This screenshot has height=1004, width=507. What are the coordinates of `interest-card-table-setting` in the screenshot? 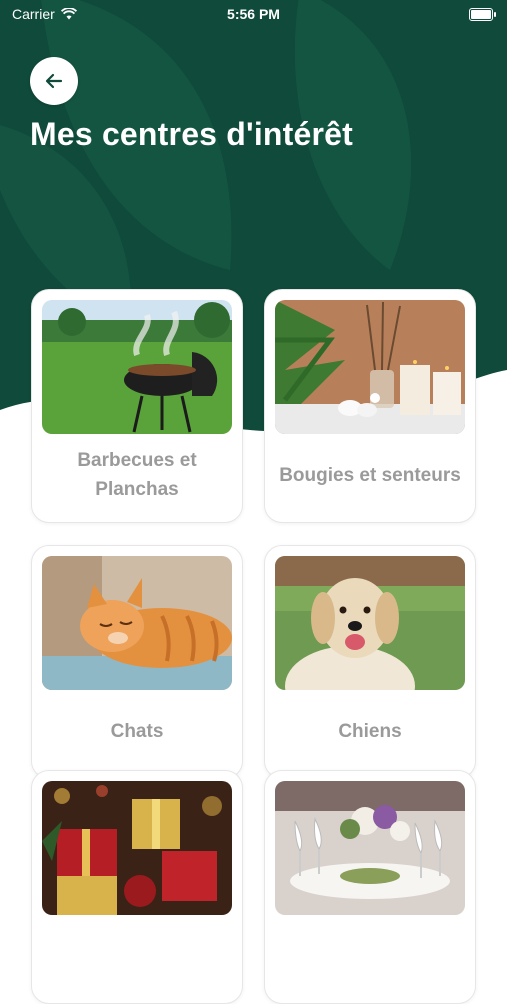 It's located at (370, 887).